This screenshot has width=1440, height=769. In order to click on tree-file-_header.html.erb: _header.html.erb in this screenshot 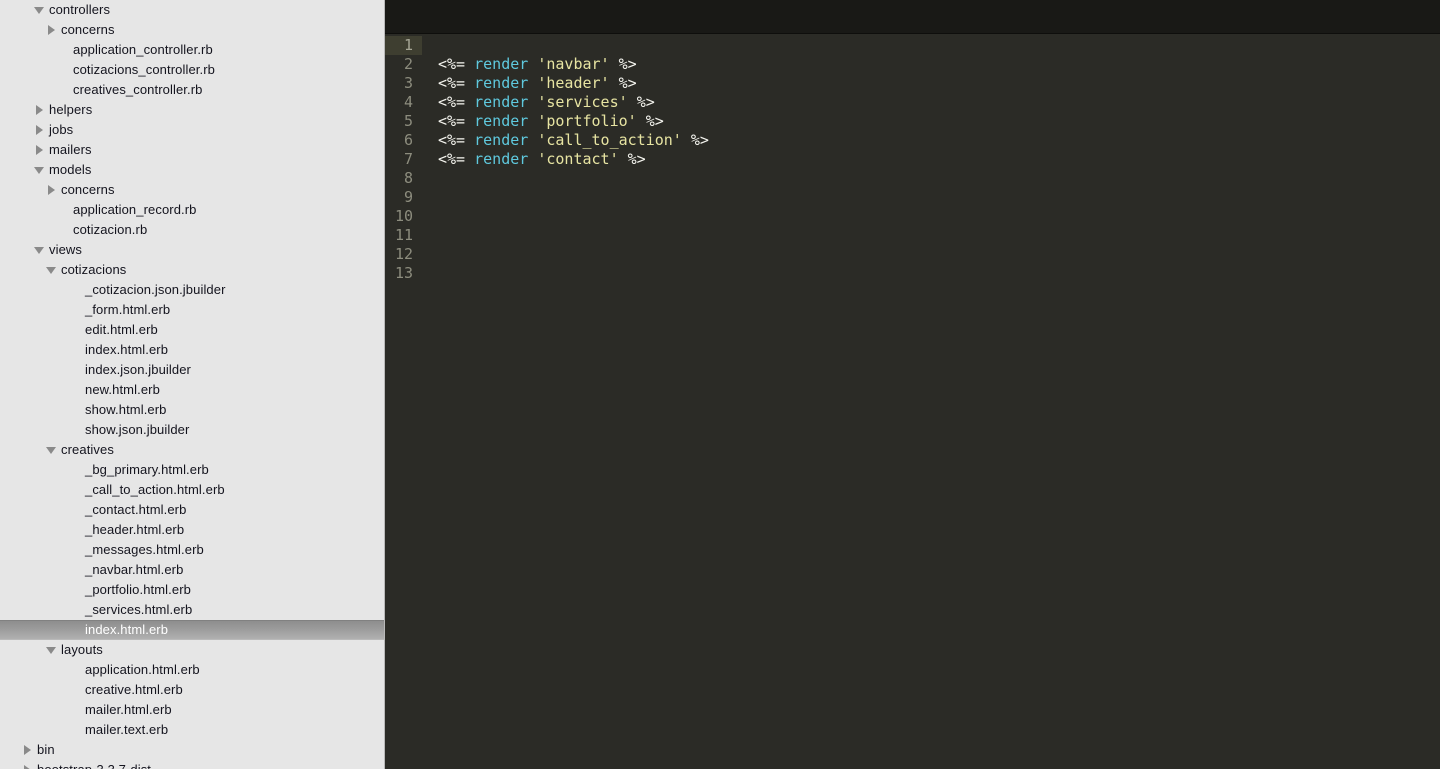, I will do `click(192, 530)`.